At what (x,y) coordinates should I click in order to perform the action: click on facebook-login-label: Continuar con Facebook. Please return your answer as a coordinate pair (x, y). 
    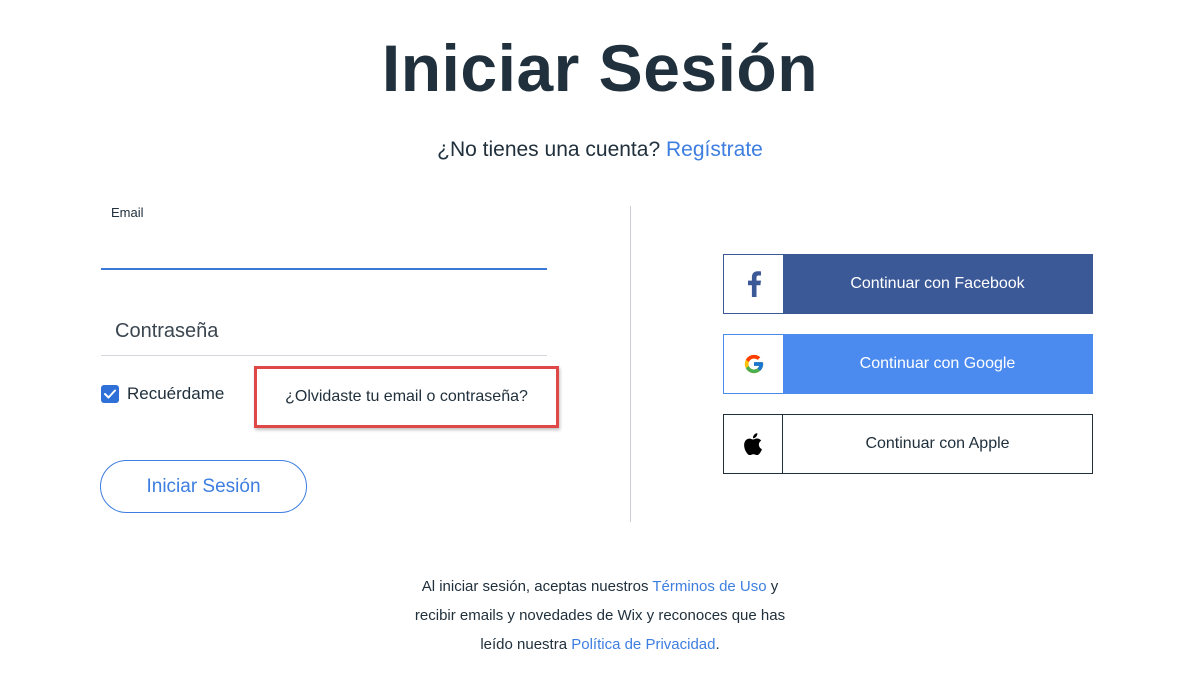
    Looking at the image, I should click on (937, 284).